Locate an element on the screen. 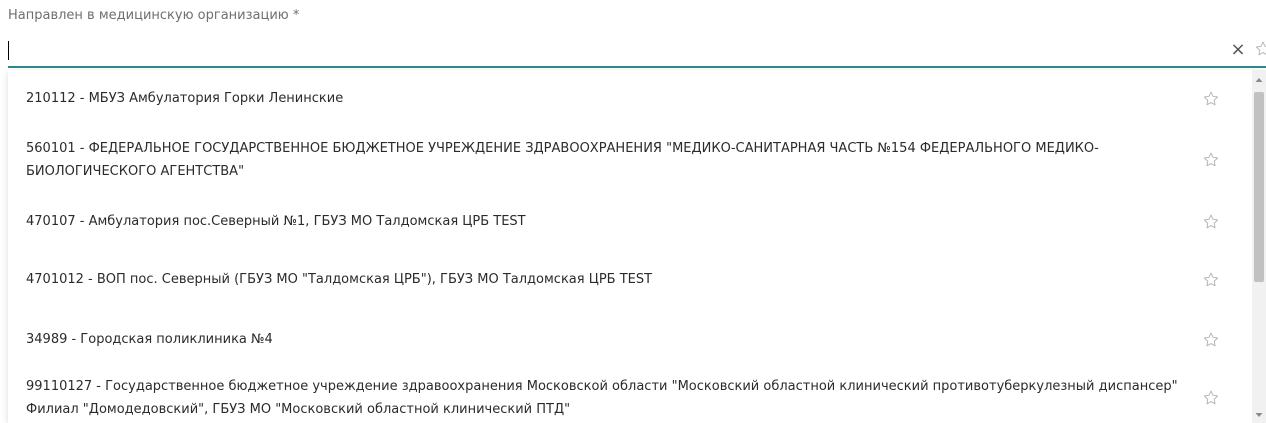 This screenshot has height=423, width=1266. organization-combobox: × is located at coordinates (637, 51).